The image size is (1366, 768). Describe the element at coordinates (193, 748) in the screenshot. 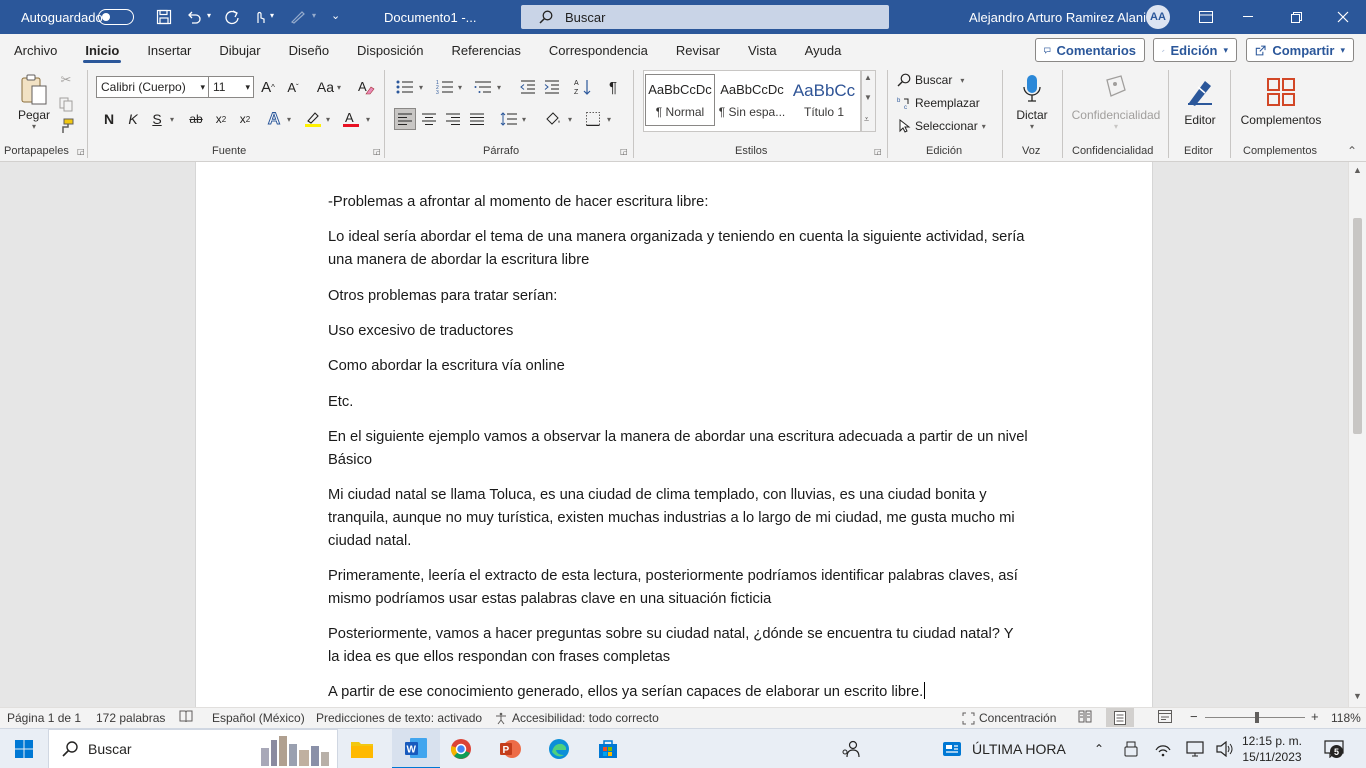

I see `taskbar-search: Buscar` at that location.